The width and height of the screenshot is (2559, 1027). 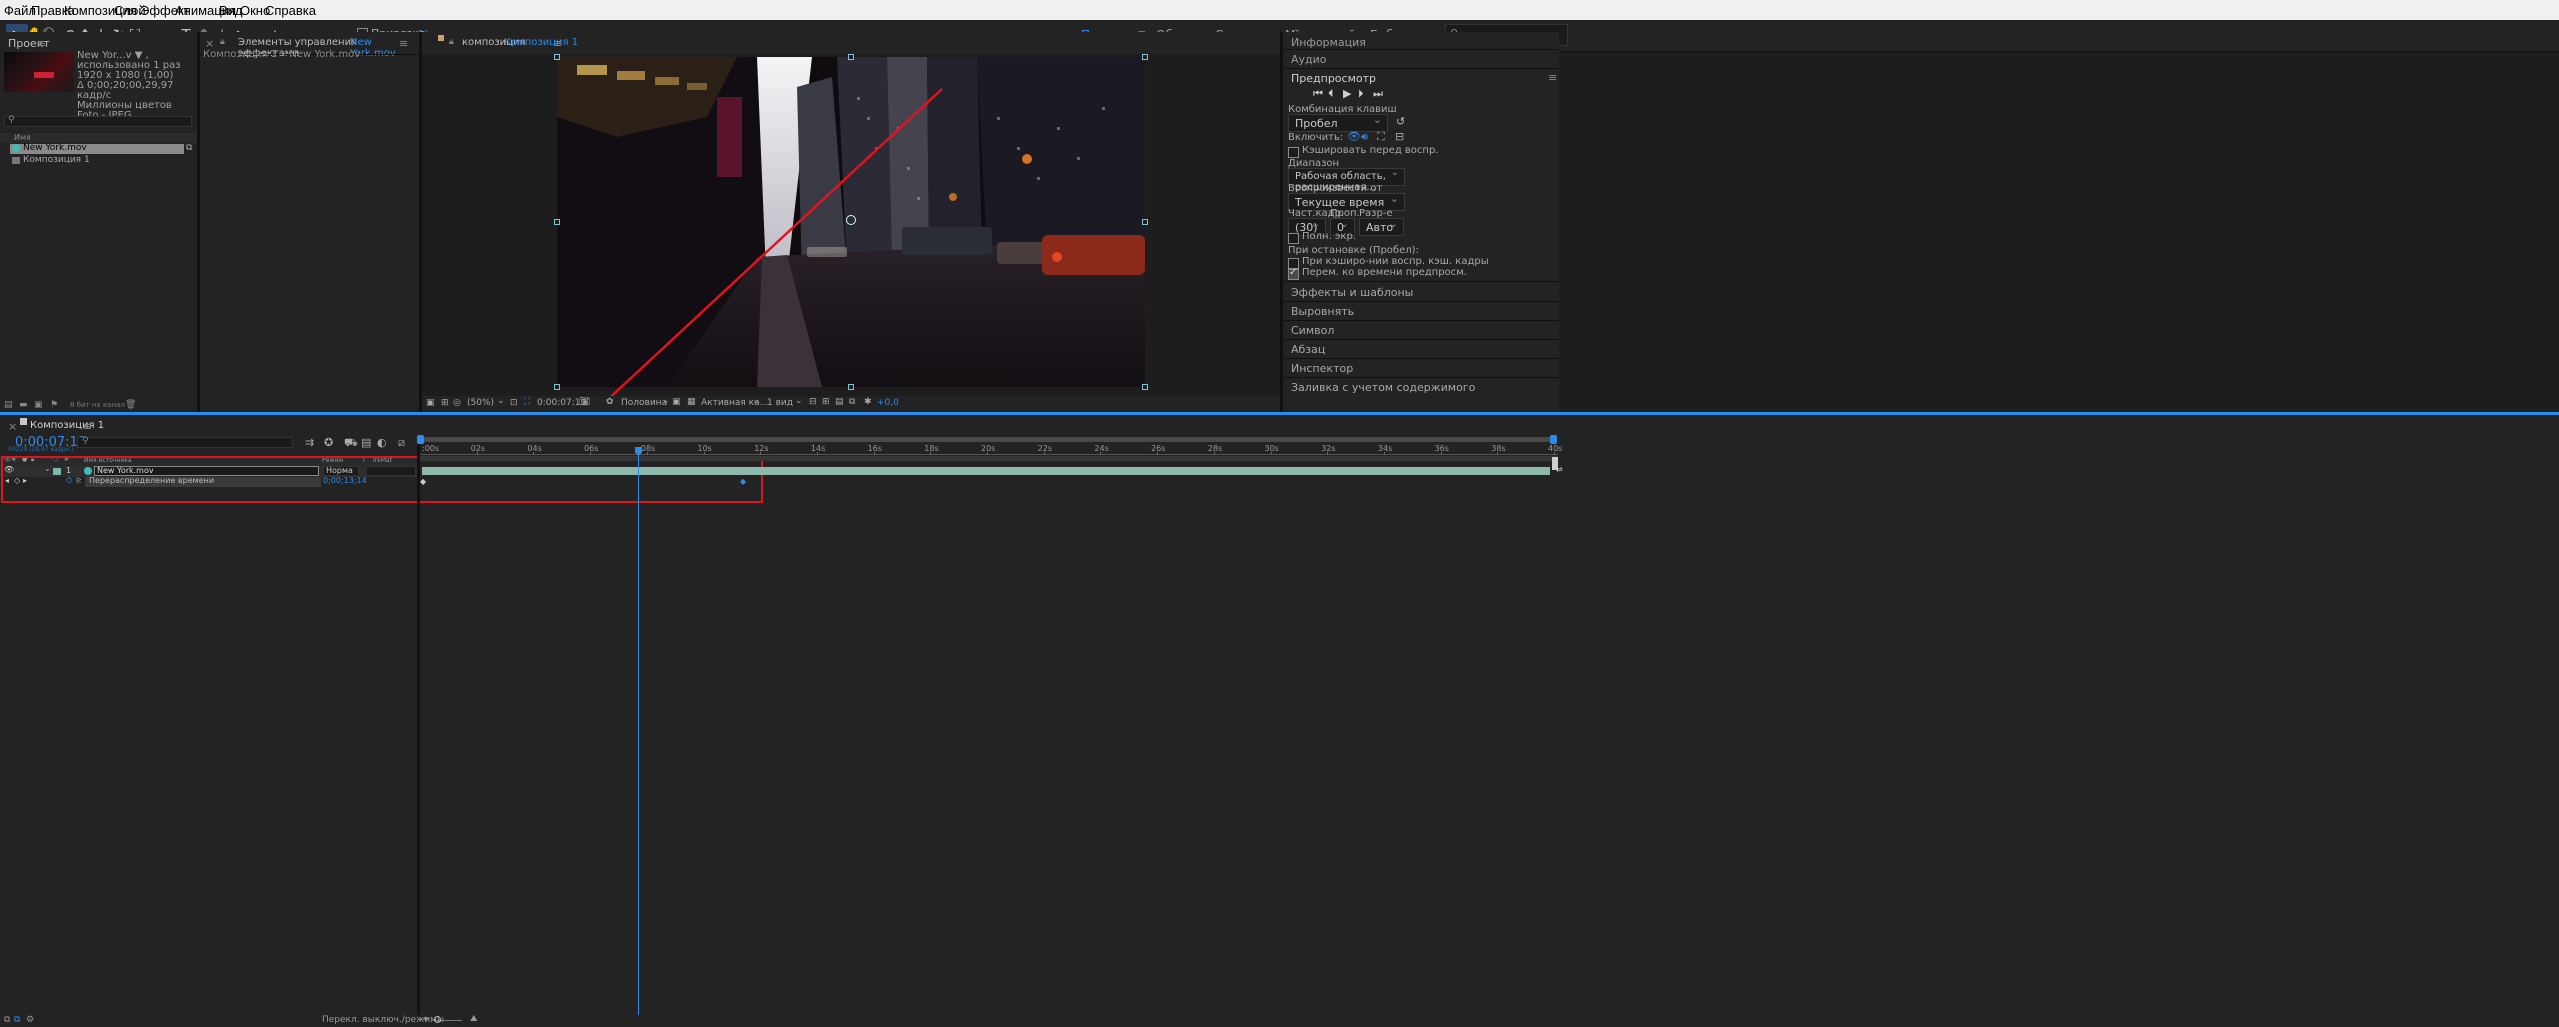 What do you see at coordinates (351, 443) in the screenshot?
I see `shy-layers-icon: ⛟` at bounding box center [351, 443].